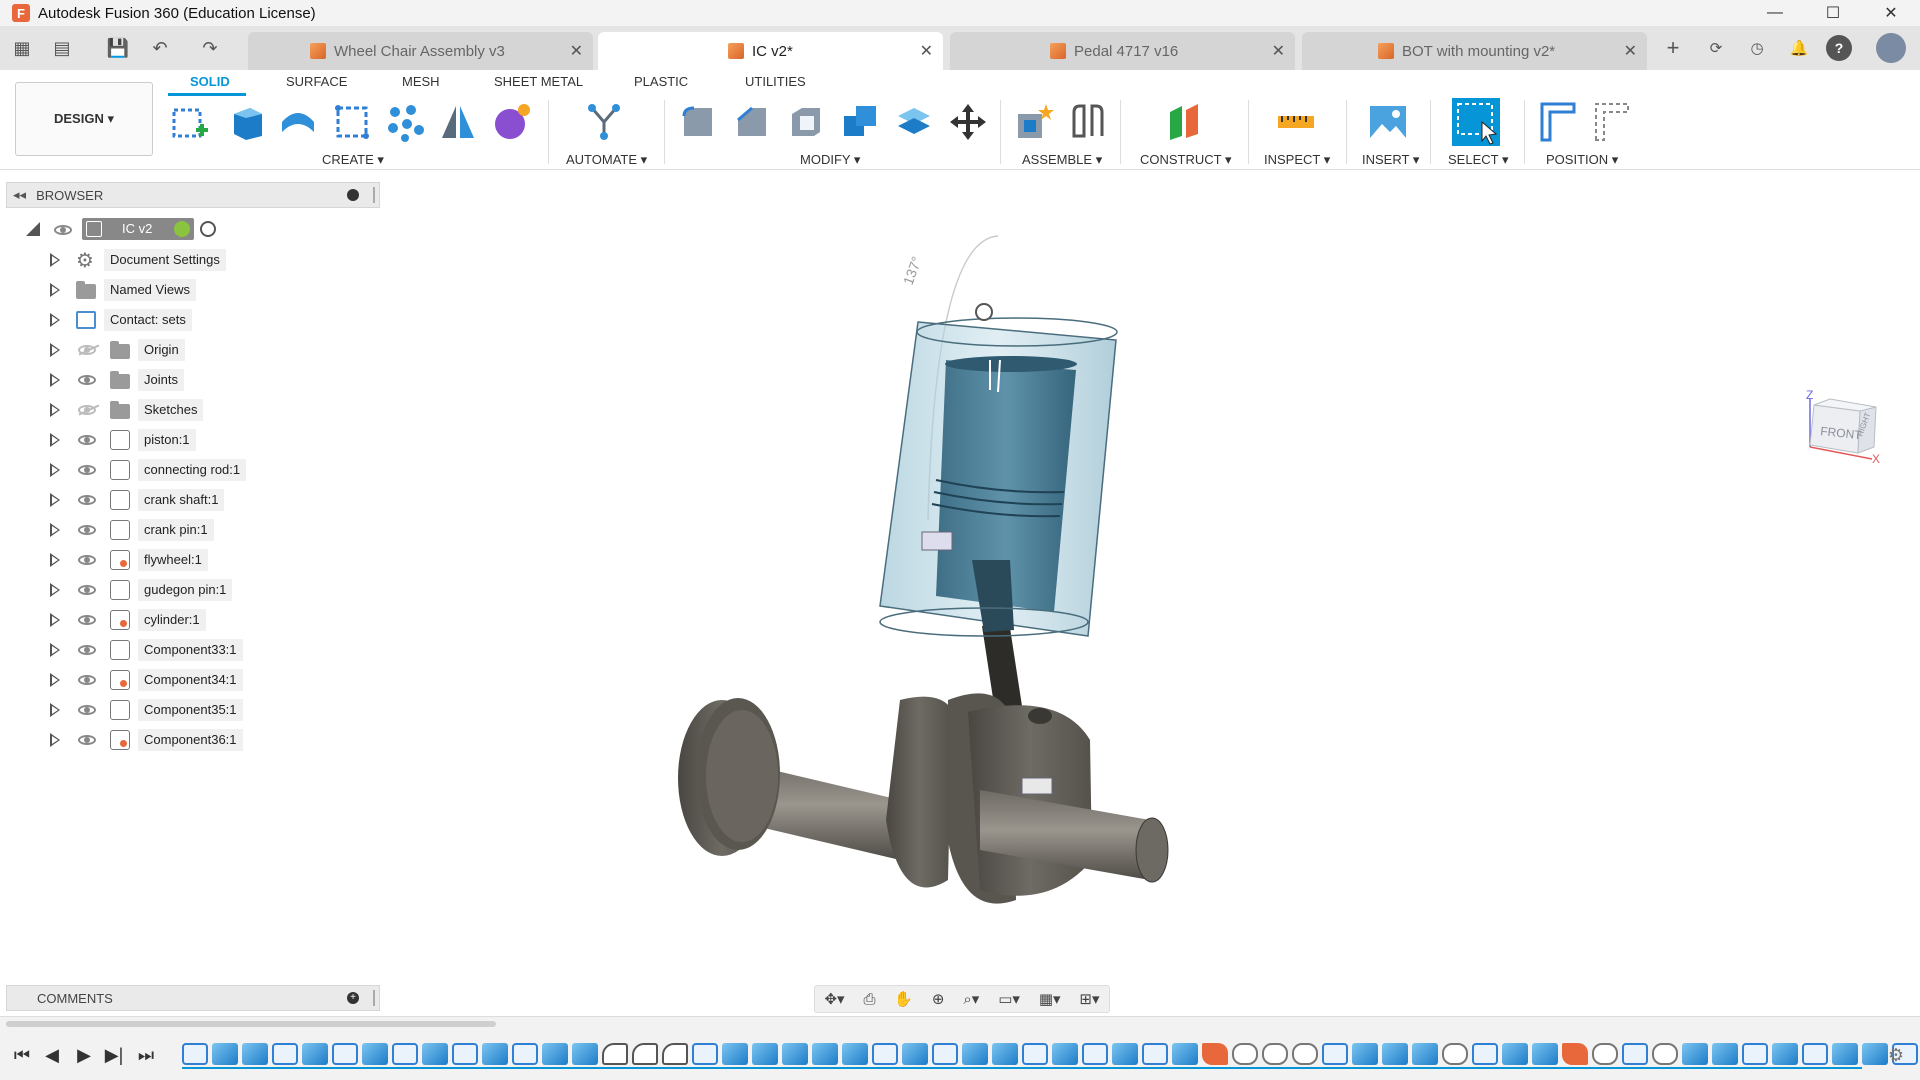 The image size is (1920, 1080). Describe the element at coordinates (1088, 122) in the screenshot. I see `joint-icon` at that location.